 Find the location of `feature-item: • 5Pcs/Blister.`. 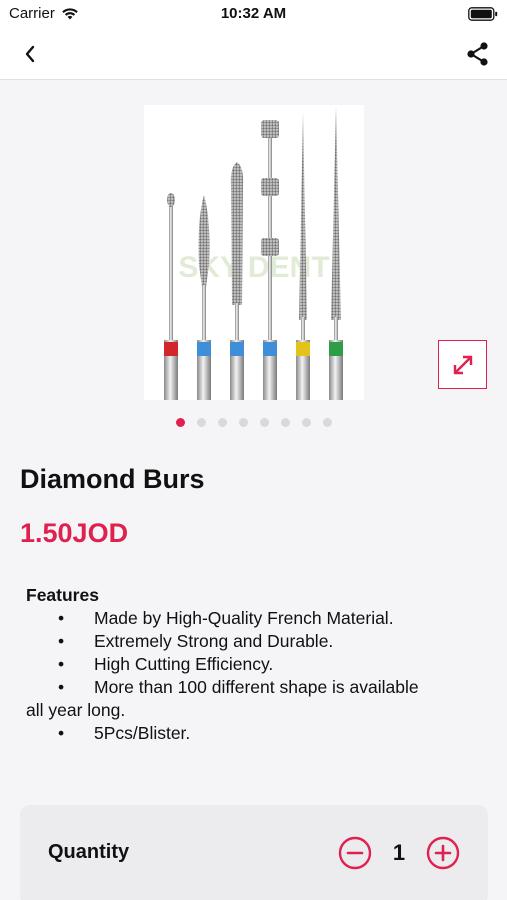

feature-item: • 5Pcs/Blister. is located at coordinates (246, 733).